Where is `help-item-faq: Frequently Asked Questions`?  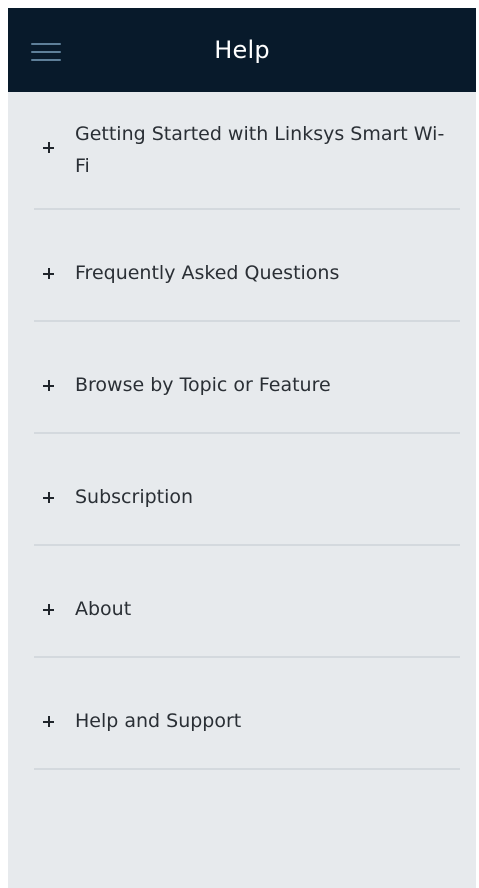 help-item-faq: Frequently Asked Questions is located at coordinates (242, 272).